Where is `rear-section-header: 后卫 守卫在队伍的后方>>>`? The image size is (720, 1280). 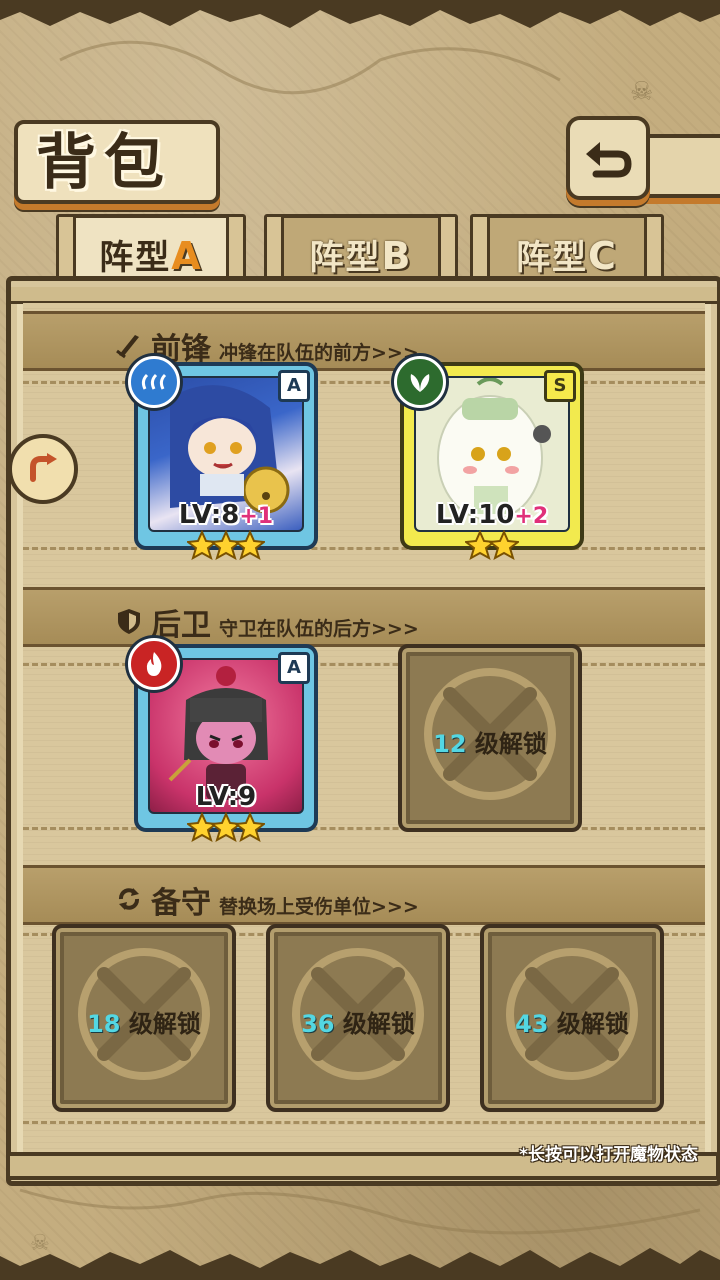 rear-section-header: 后卫 守卫在队伍的后方>>> is located at coordinates (364, 617).